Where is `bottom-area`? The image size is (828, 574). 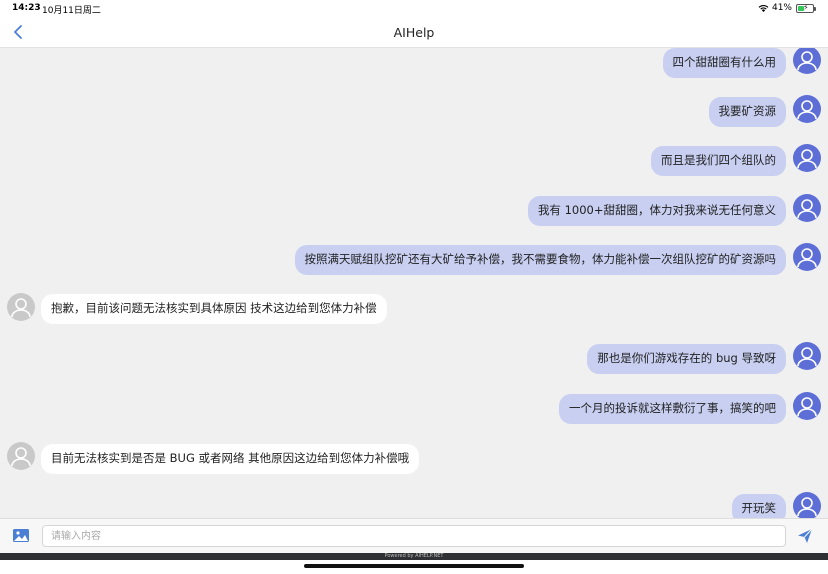
bottom-area is located at coordinates (414, 567).